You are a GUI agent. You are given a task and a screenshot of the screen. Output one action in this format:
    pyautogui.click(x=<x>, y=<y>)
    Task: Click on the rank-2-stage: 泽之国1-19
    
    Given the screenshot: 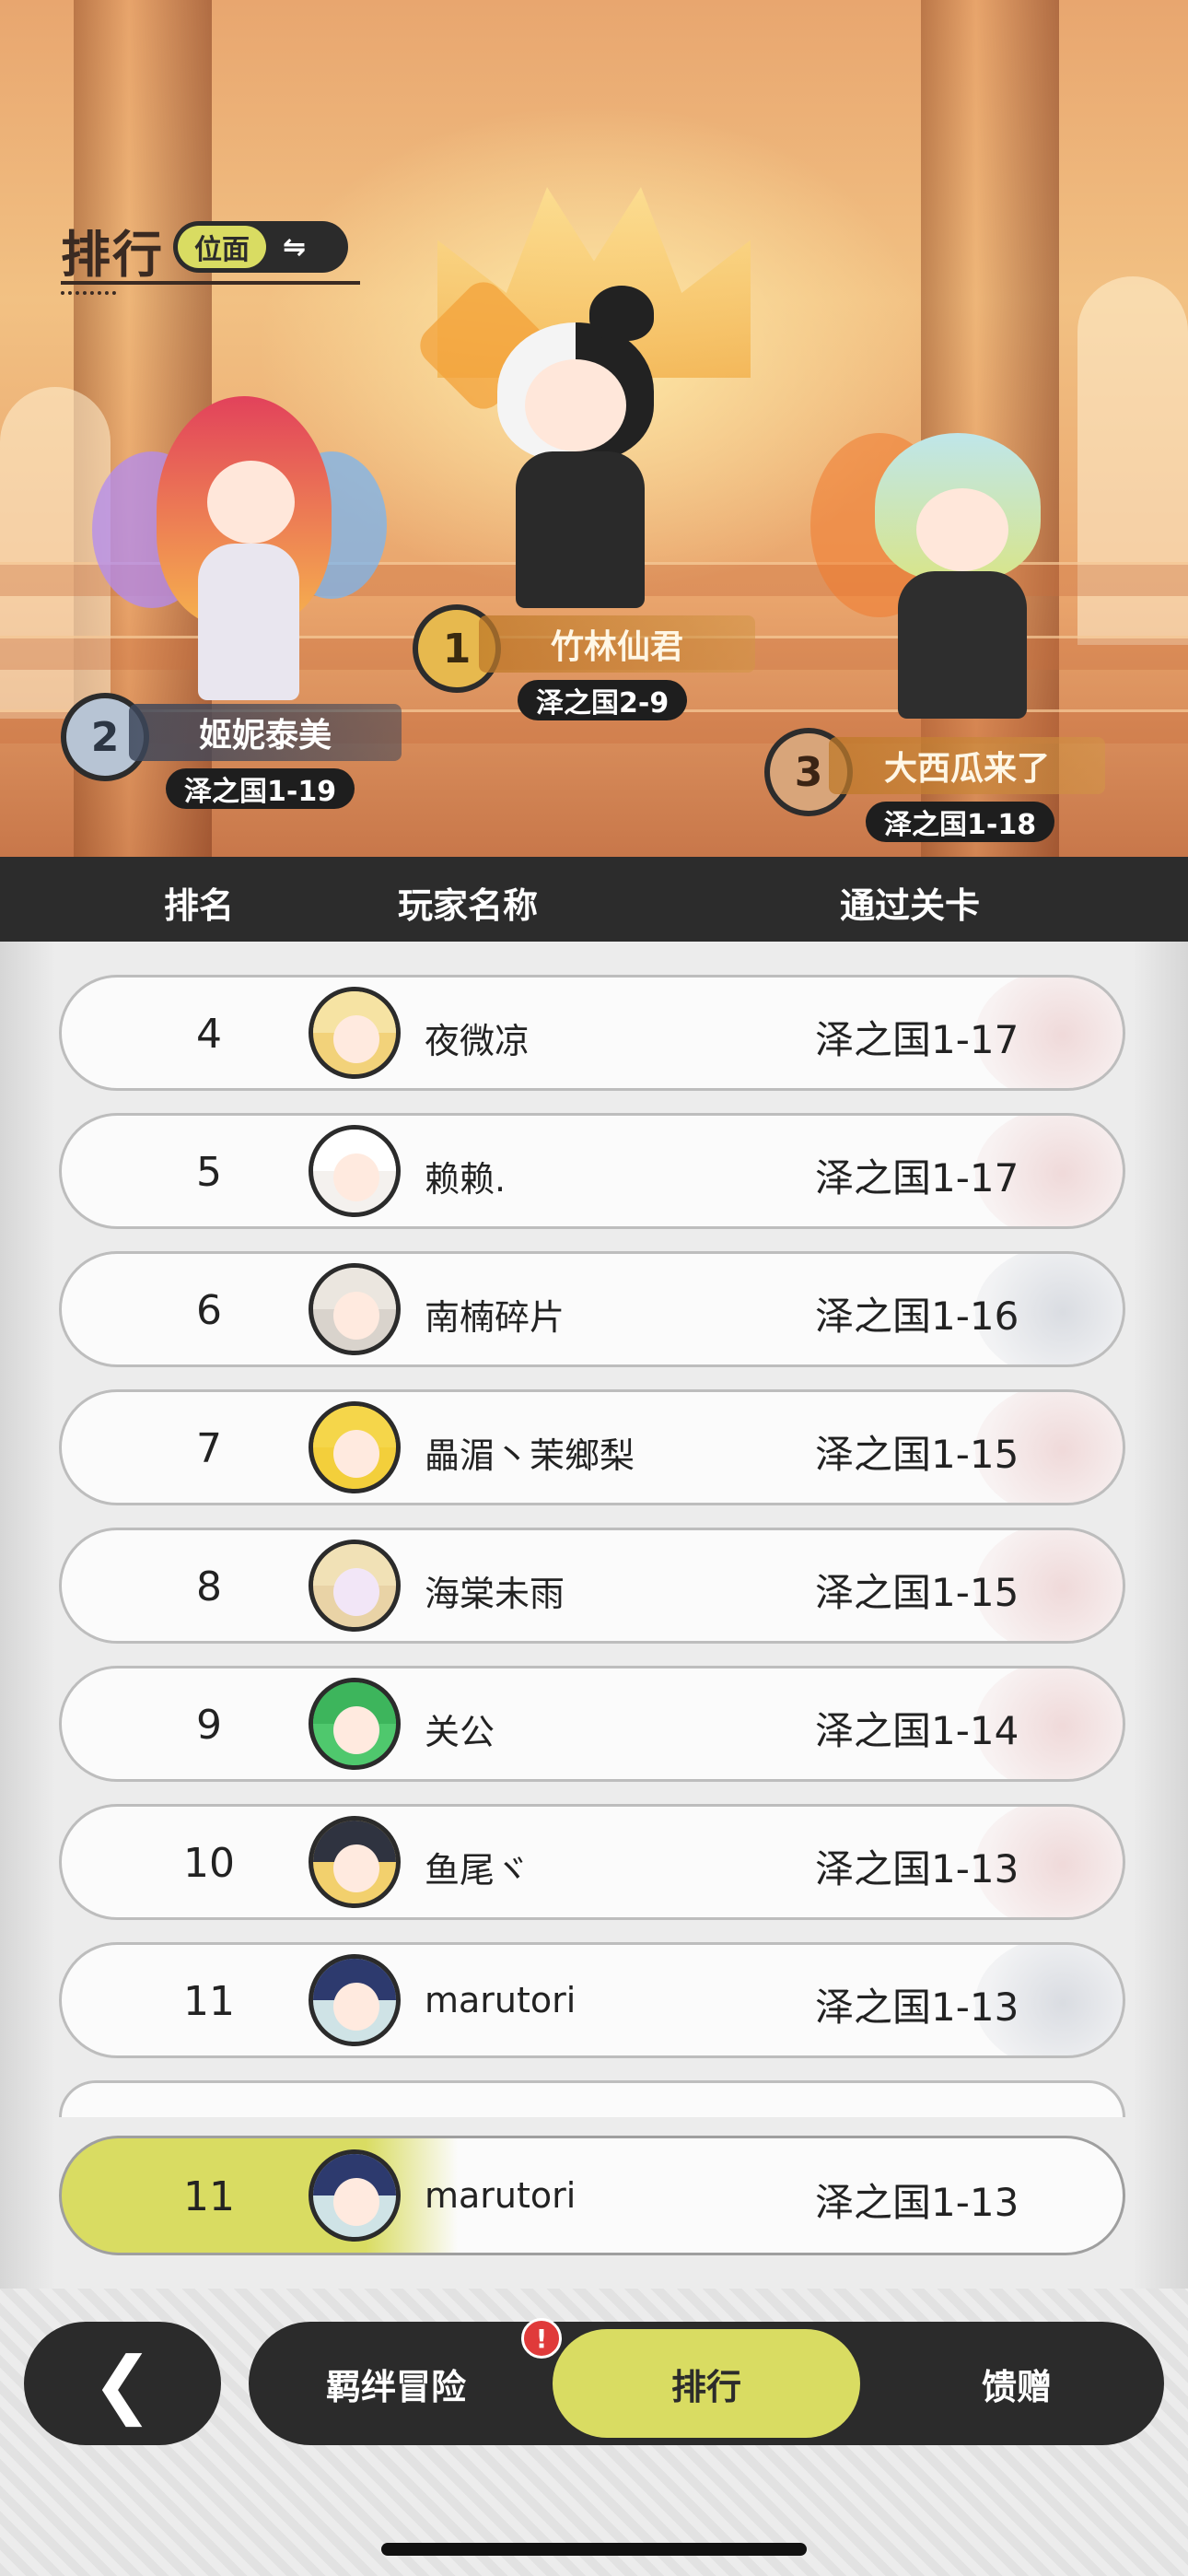 What is the action you would take?
    pyautogui.click(x=260, y=788)
    